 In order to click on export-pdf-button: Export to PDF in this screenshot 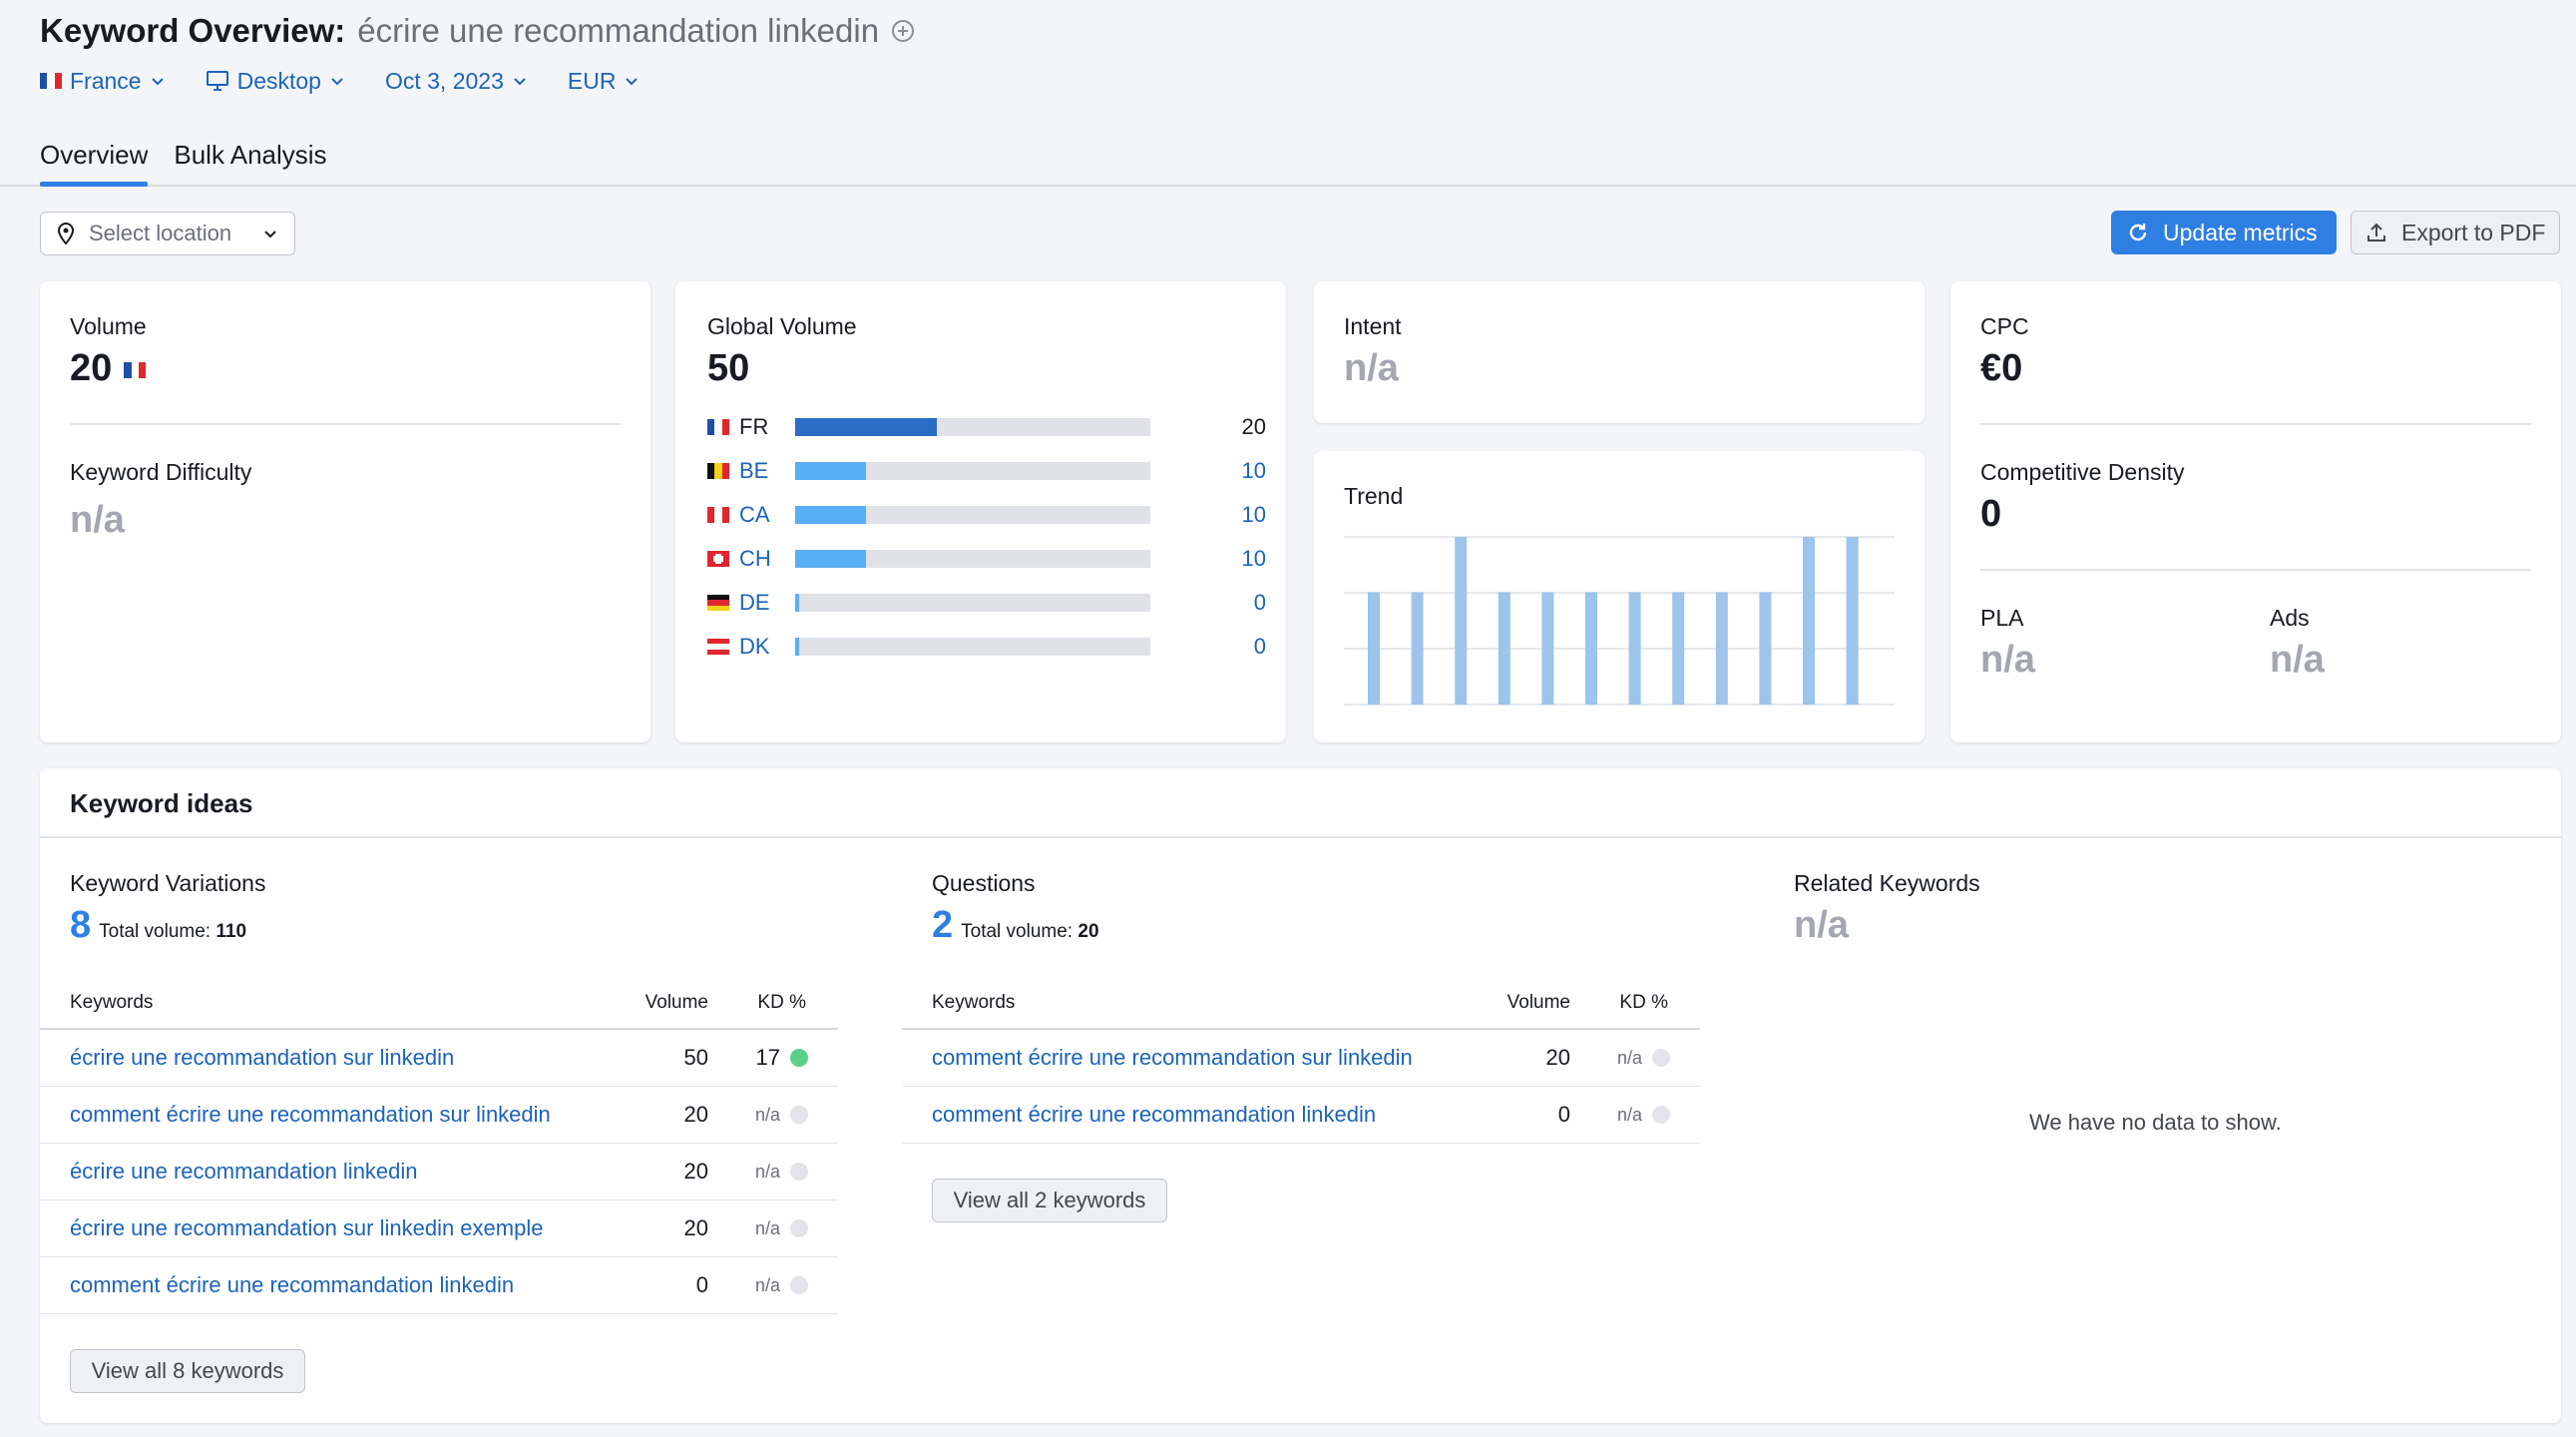, I will do `click(2455, 232)`.